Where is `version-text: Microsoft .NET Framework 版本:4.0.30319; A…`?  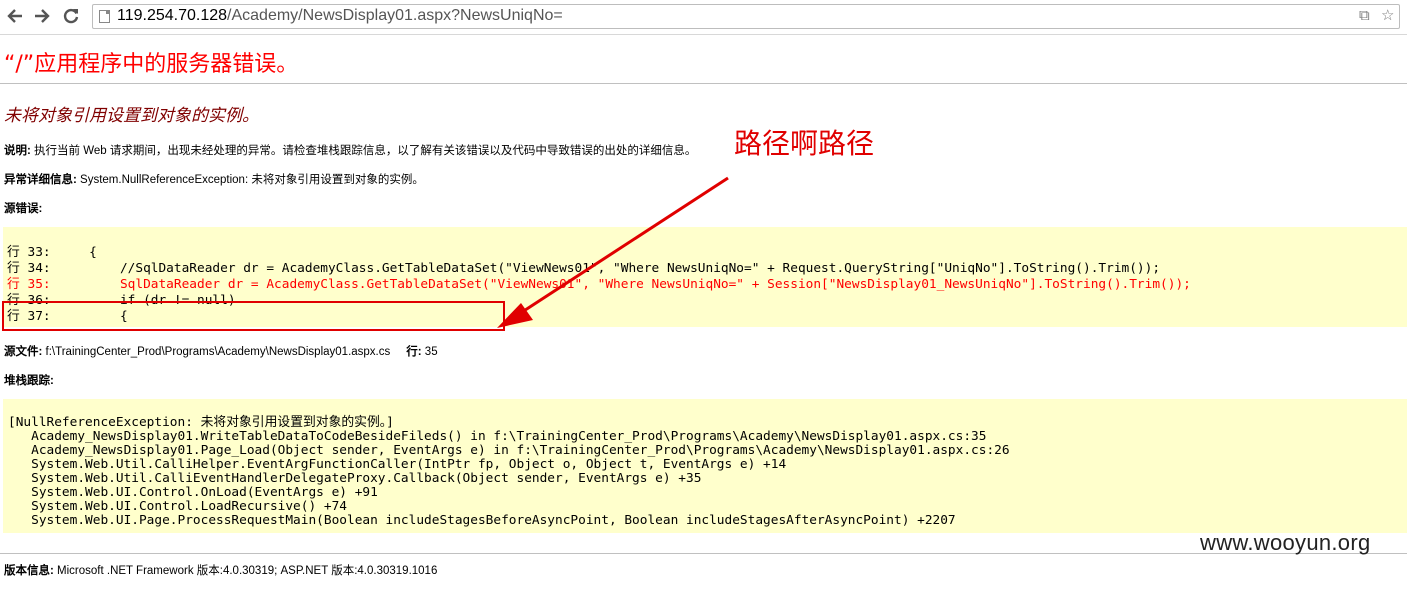 version-text: Microsoft .NET Framework 版本:4.0.30319; A… is located at coordinates (245, 571).